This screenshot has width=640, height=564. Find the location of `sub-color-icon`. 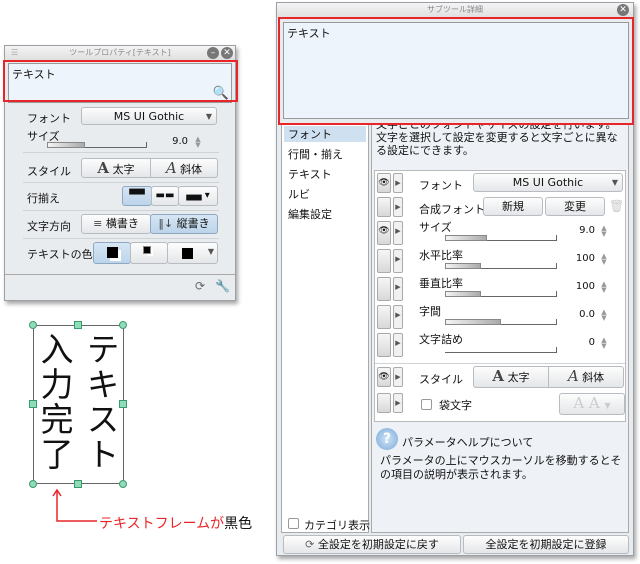

sub-color-icon is located at coordinates (147, 250).